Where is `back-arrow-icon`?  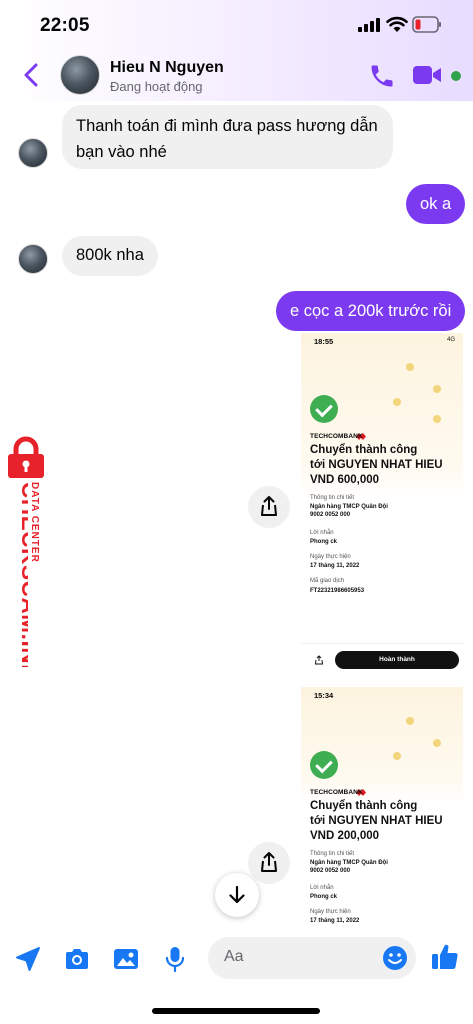 back-arrow-icon is located at coordinates (32, 75).